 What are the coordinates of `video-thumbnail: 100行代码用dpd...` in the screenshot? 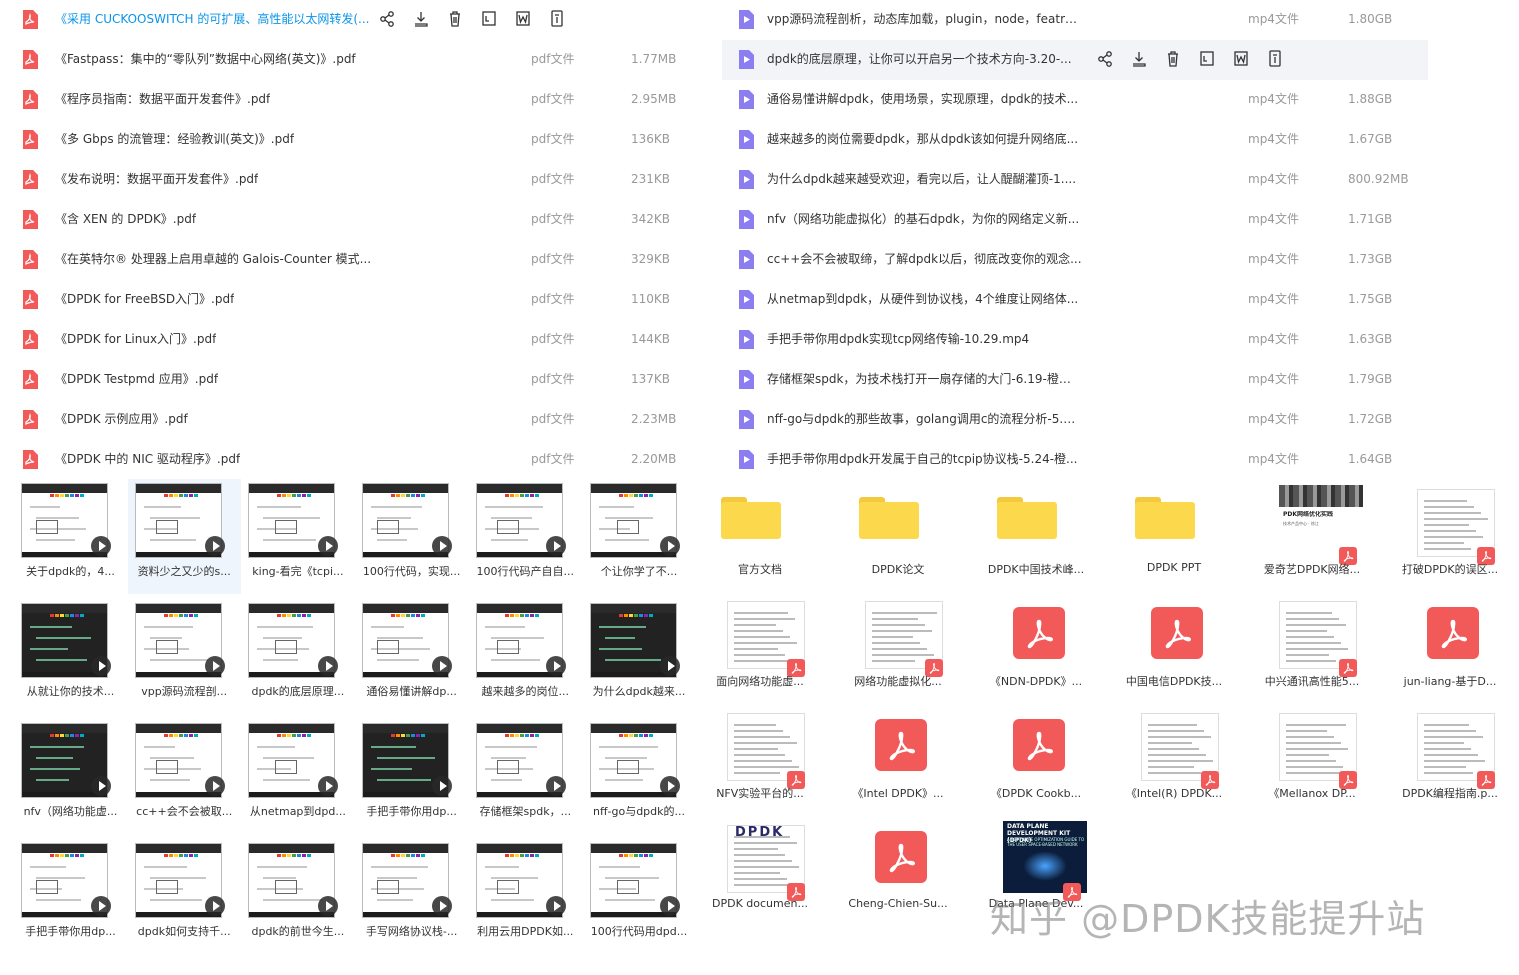 It's located at (639, 896).